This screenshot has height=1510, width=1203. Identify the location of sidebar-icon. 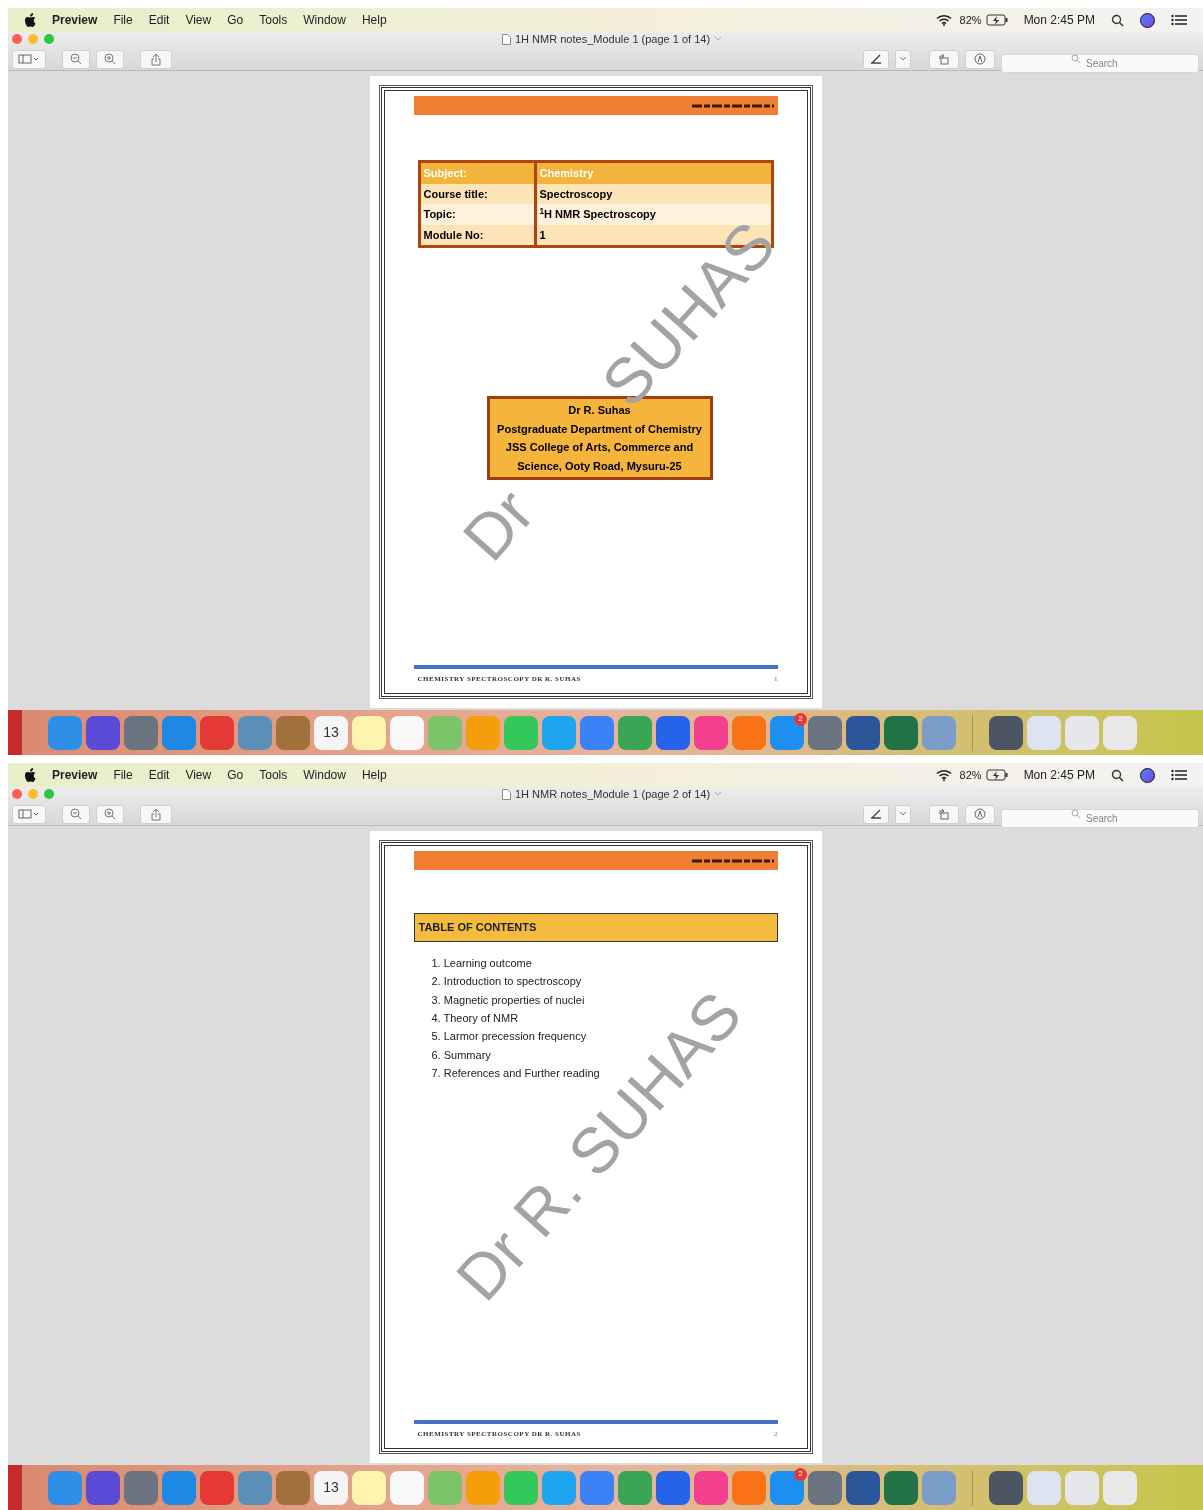
(29, 814).